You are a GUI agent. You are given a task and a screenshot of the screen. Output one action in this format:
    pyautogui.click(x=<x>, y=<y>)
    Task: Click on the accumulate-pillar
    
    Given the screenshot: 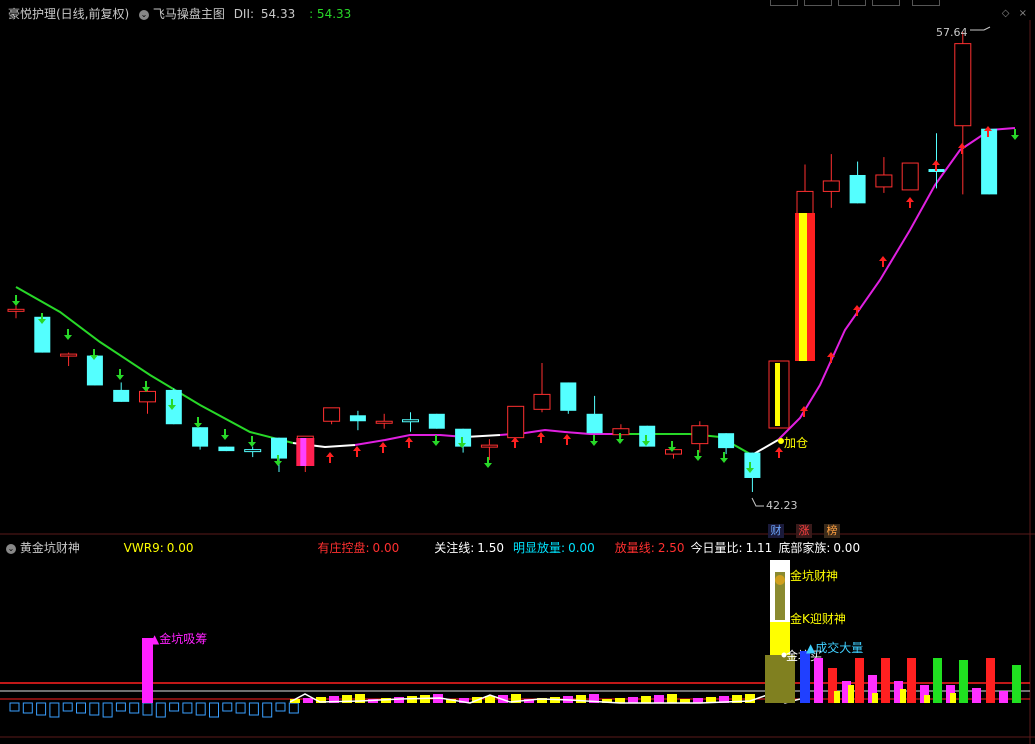 What is the action you would take?
    pyautogui.click(x=147, y=670)
    